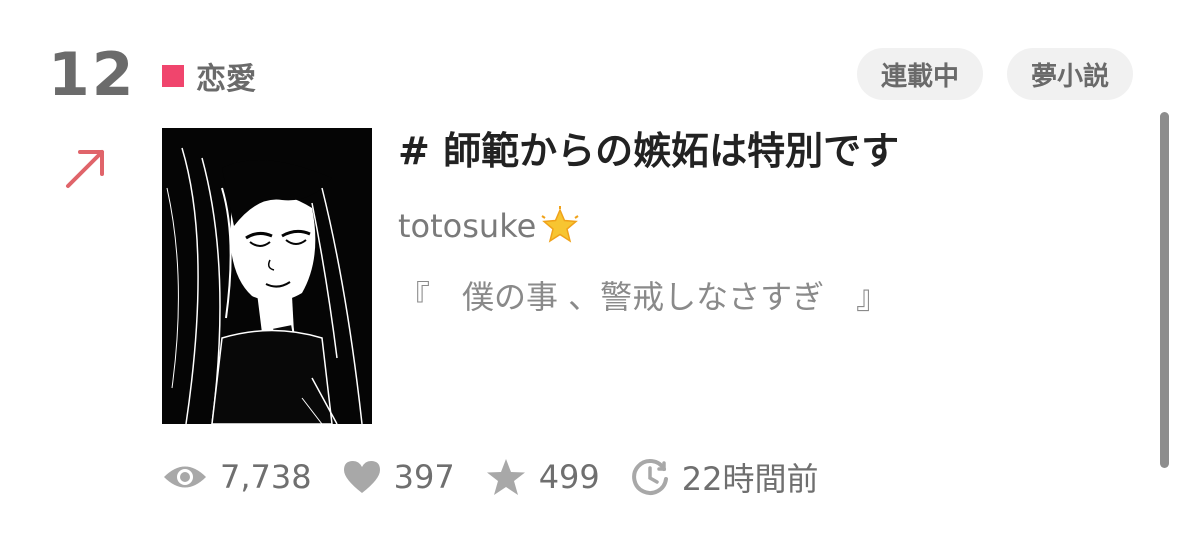 The width and height of the screenshot is (1179, 536). Describe the element at coordinates (424, 477) in the screenshot. I see `likes-count: 397` at that location.